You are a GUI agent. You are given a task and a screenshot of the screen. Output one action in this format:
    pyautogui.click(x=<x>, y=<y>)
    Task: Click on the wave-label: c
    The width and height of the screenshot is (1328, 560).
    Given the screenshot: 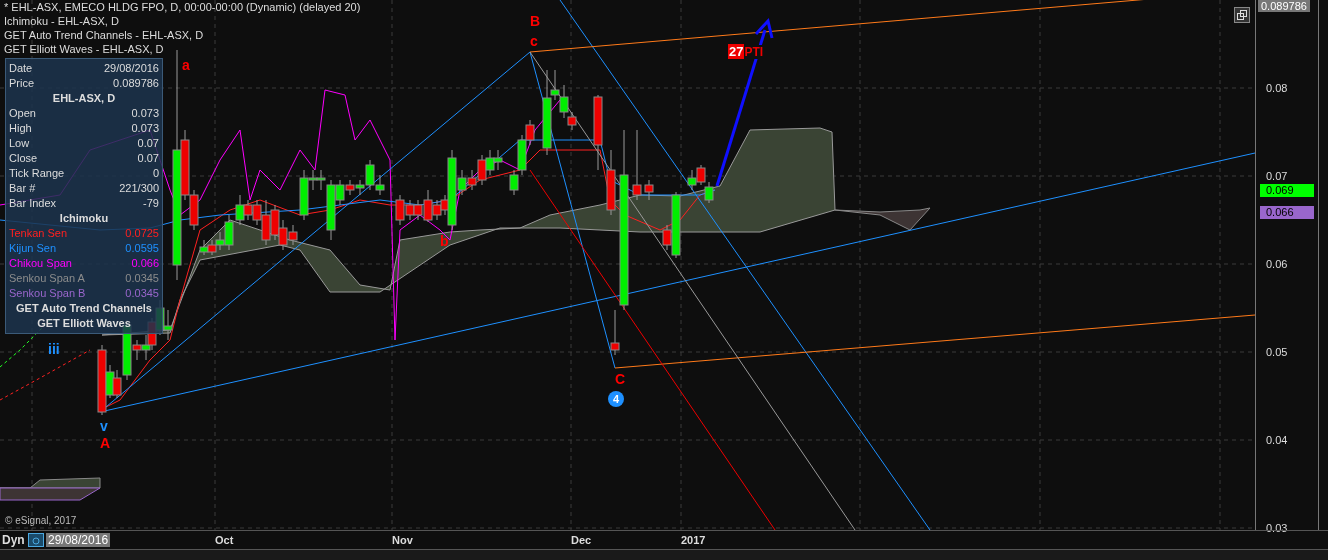 What is the action you would take?
    pyautogui.click(x=534, y=41)
    